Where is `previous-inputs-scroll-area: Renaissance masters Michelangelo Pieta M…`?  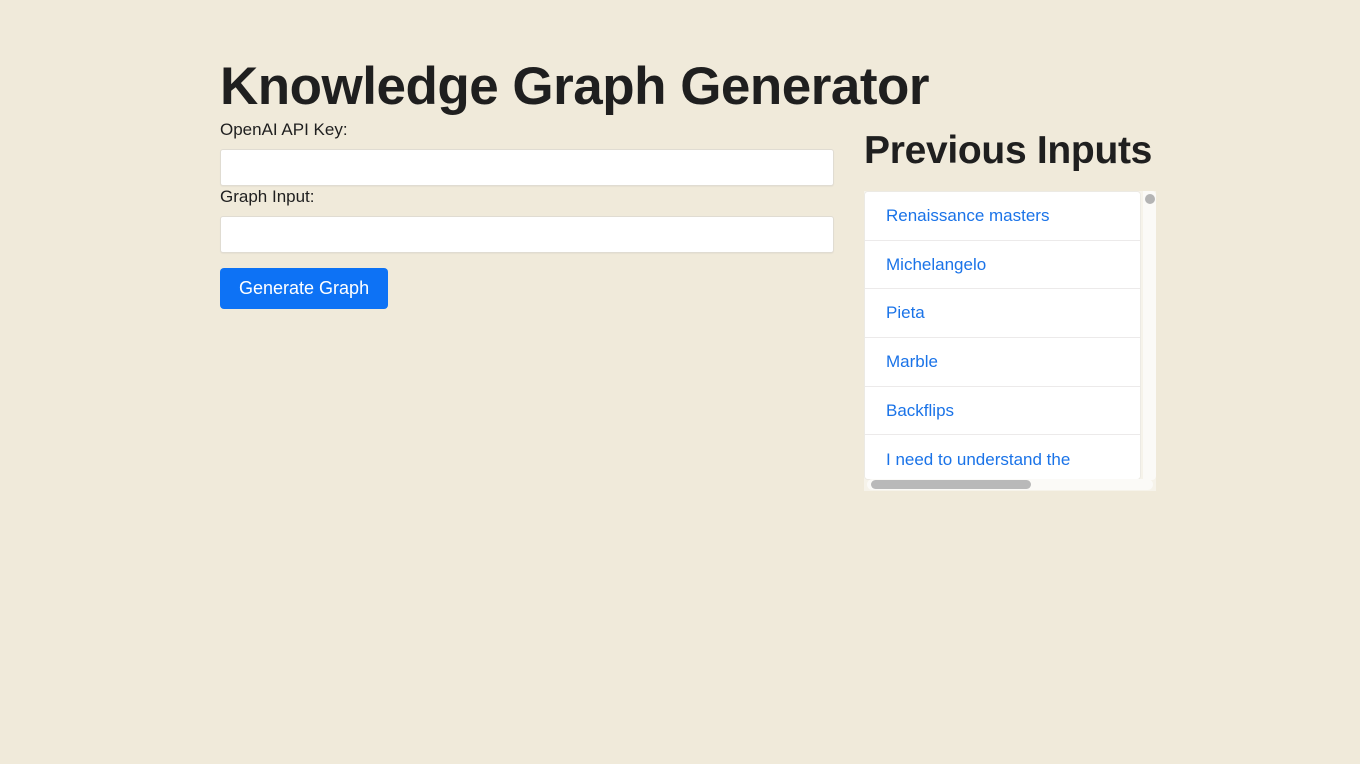 previous-inputs-scroll-area: Renaissance masters Michelangelo Pieta M… is located at coordinates (1010, 341).